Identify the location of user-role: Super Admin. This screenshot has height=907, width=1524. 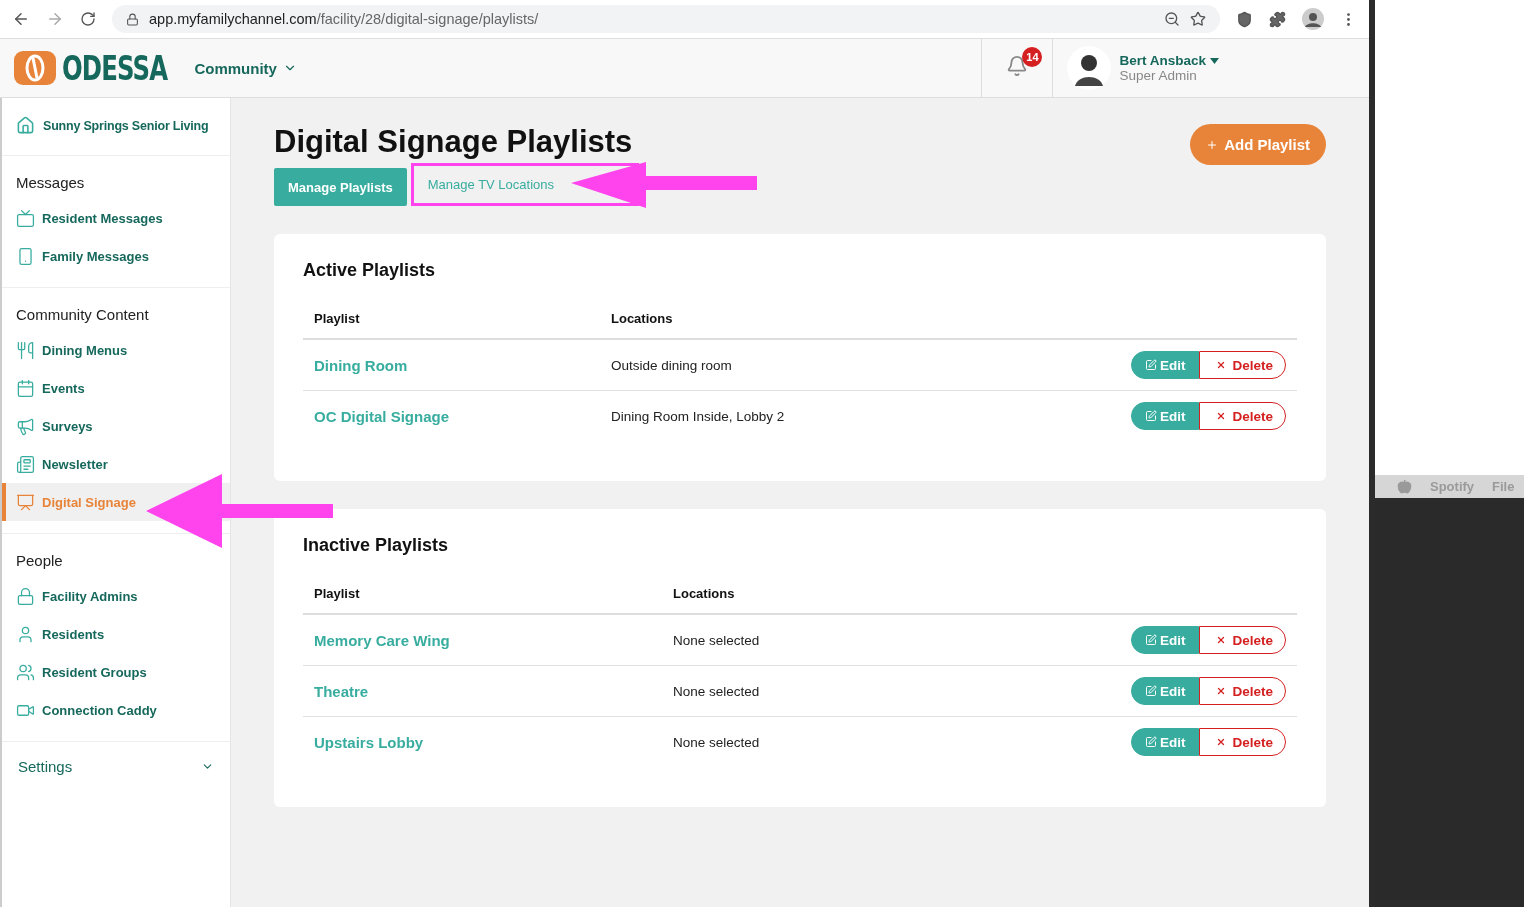
(1158, 75).